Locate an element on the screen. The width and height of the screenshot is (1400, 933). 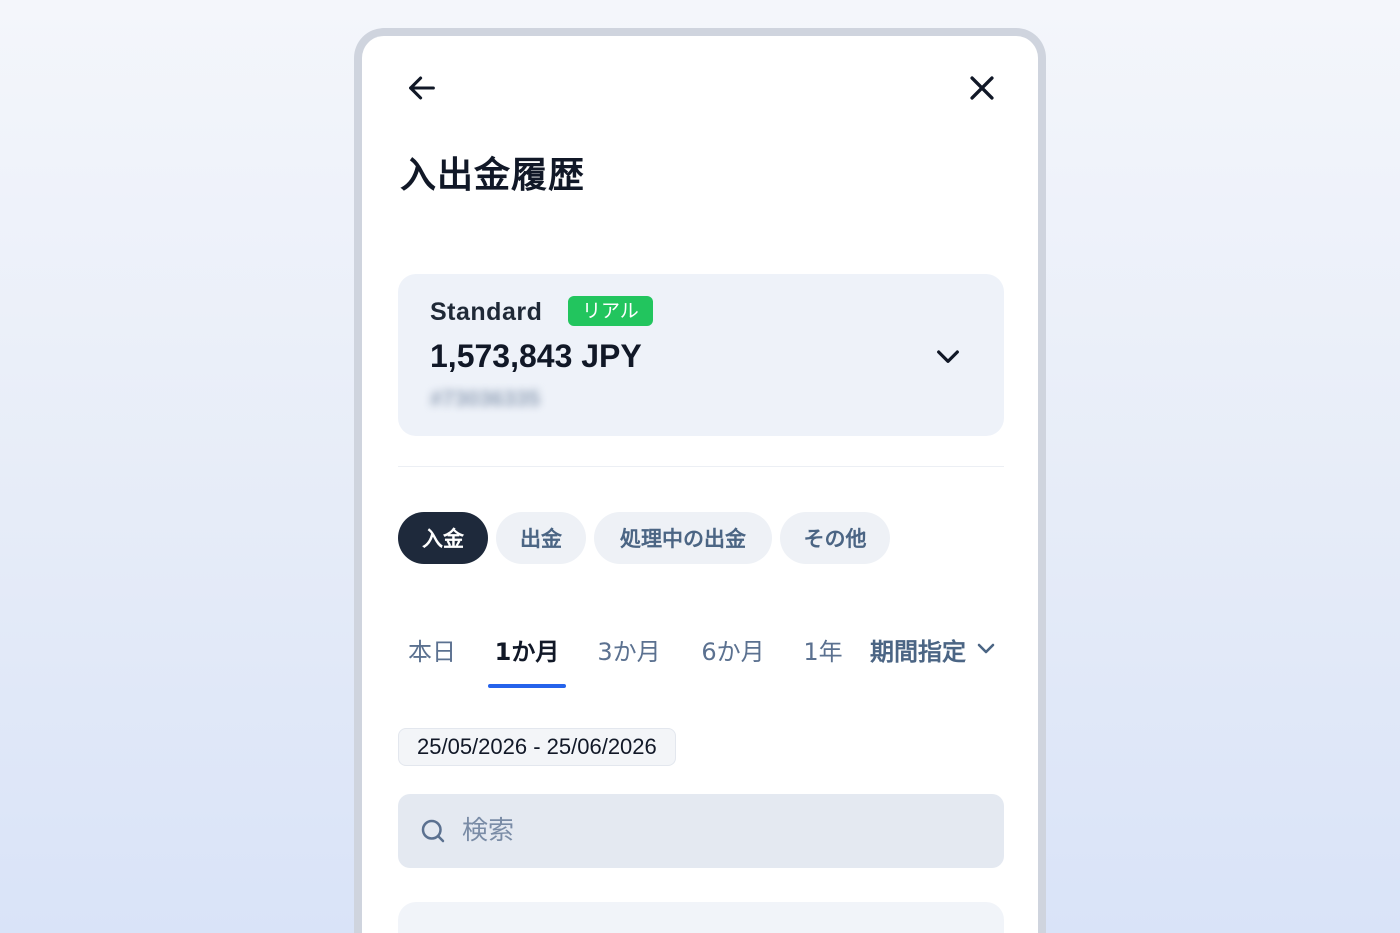
account-type: Standard is located at coordinates (486, 312).